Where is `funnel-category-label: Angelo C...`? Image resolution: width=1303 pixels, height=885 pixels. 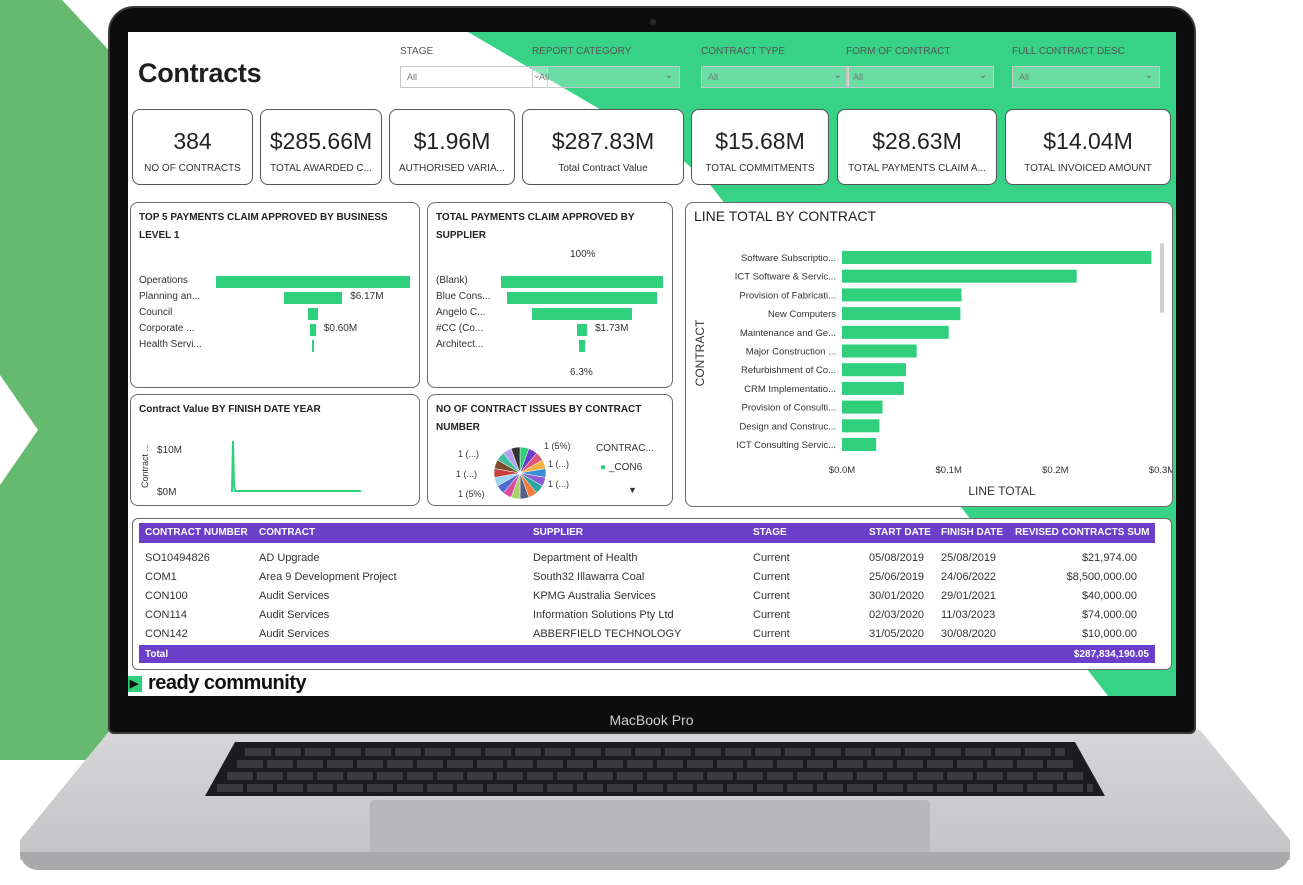
funnel-category-label: Angelo C... is located at coordinates (461, 312).